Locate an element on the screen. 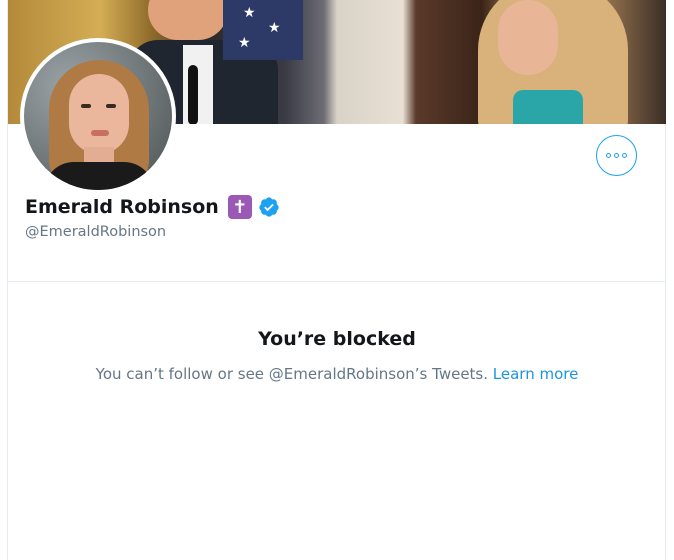 Image resolution: width=674 pixels, height=560 pixels. blocked-title: You’re blocked is located at coordinates (337, 339).